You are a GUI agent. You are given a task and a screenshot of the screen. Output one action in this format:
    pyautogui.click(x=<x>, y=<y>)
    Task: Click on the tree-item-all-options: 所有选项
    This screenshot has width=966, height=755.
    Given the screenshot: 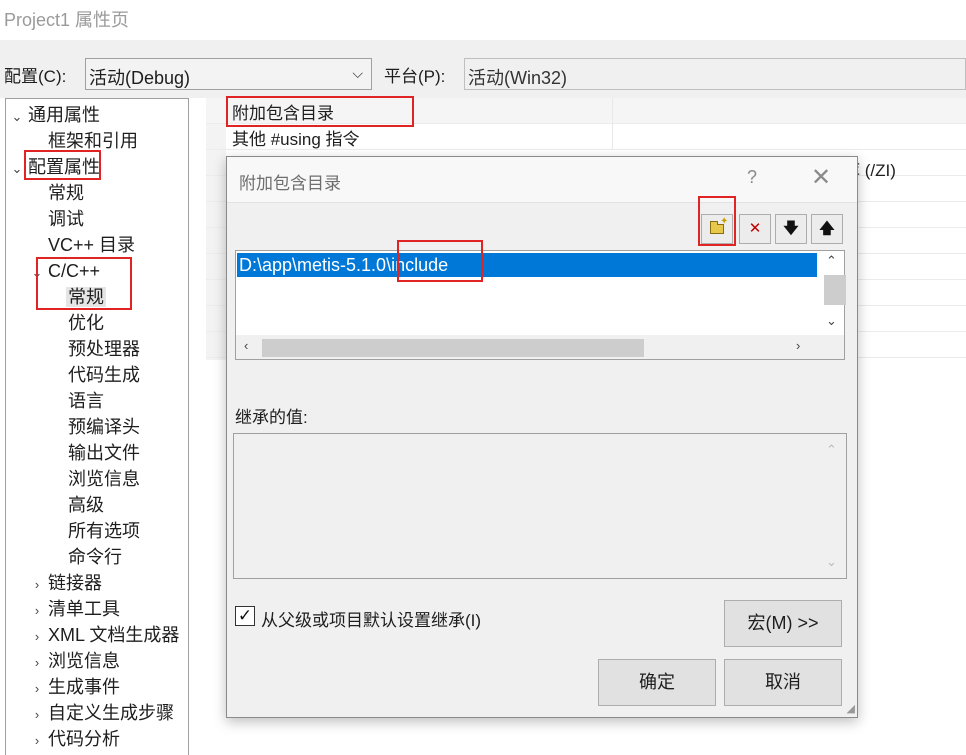 What is the action you would take?
    pyautogui.click(x=104, y=531)
    